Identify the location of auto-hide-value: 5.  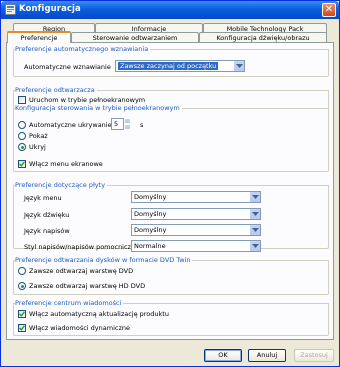
(116, 124).